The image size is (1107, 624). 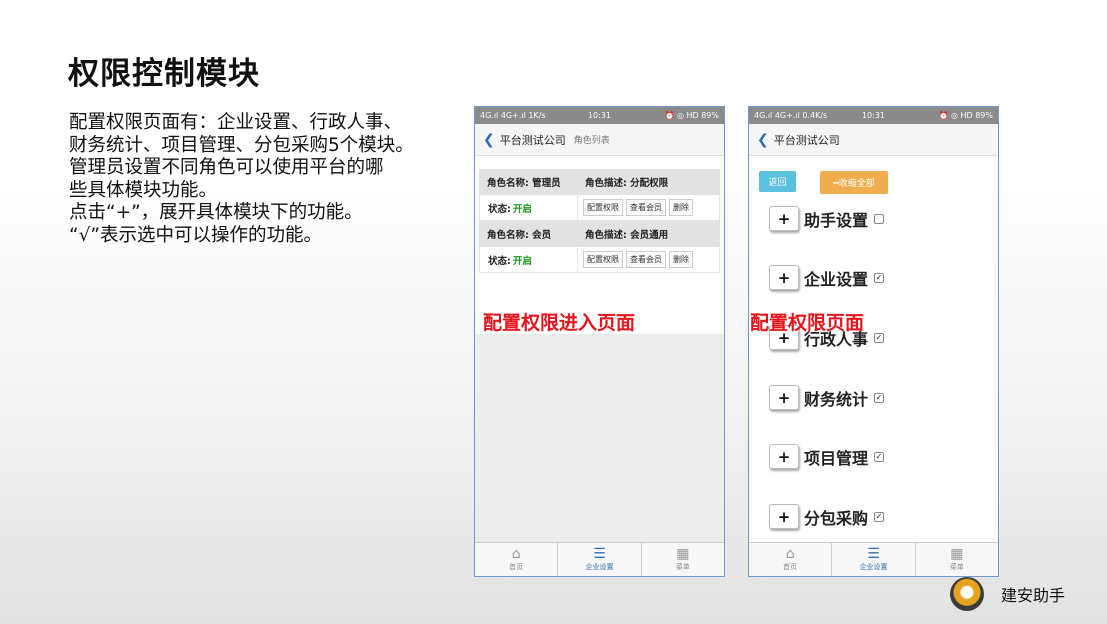 What do you see at coordinates (836, 458) in the screenshot?
I see `module-label: 项目管理` at bounding box center [836, 458].